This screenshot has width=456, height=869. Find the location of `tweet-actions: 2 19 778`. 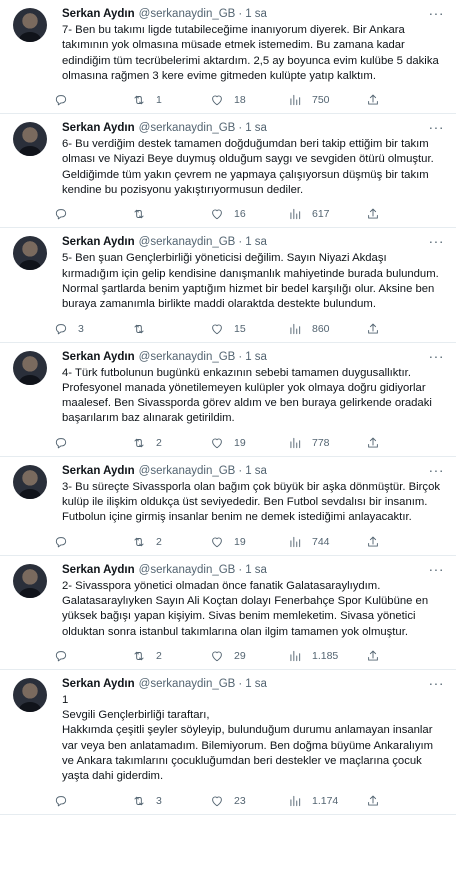

tweet-actions: 2 19 778 is located at coordinates (249, 443).